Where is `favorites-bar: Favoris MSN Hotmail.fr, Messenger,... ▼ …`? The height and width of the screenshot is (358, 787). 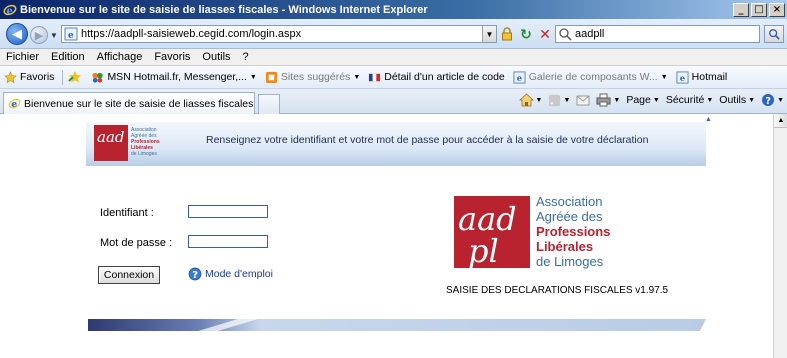 favorites-bar: Favoris MSN Hotmail.fr, Messenger,... ▼ … is located at coordinates (393, 77).